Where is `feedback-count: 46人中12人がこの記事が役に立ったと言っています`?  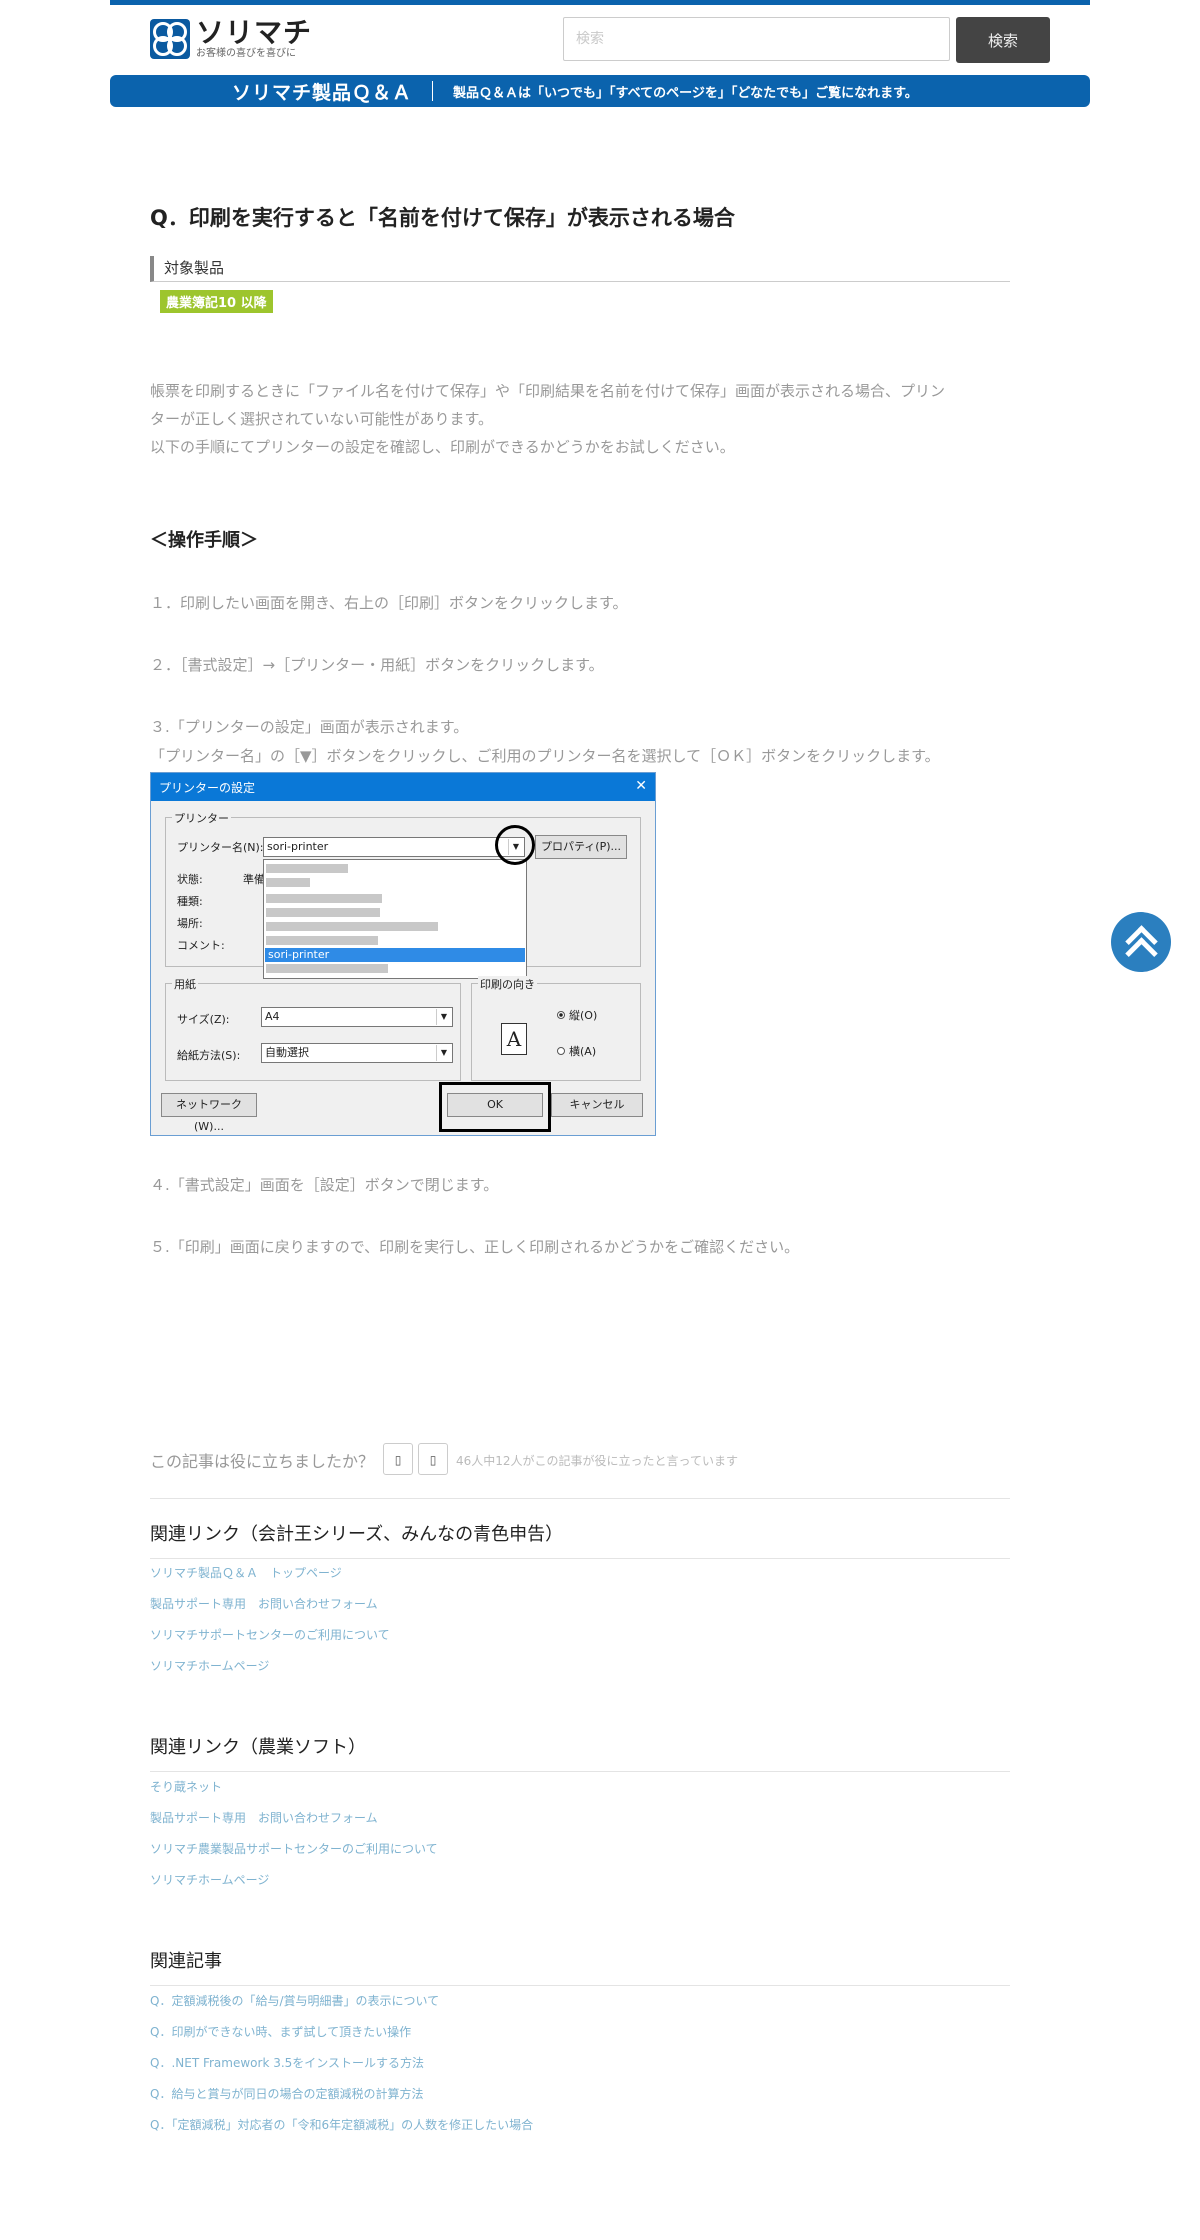
feedback-count: 46人中12人がこの記事が役に立ったと言っています is located at coordinates (597, 1461).